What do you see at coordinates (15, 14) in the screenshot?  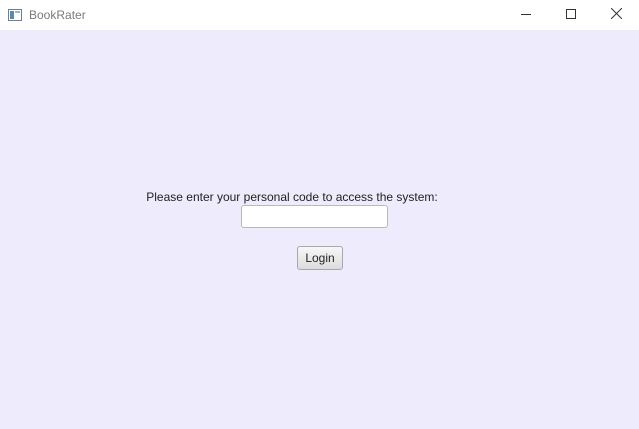 I see `app-window-icon` at bounding box center [15, 14].